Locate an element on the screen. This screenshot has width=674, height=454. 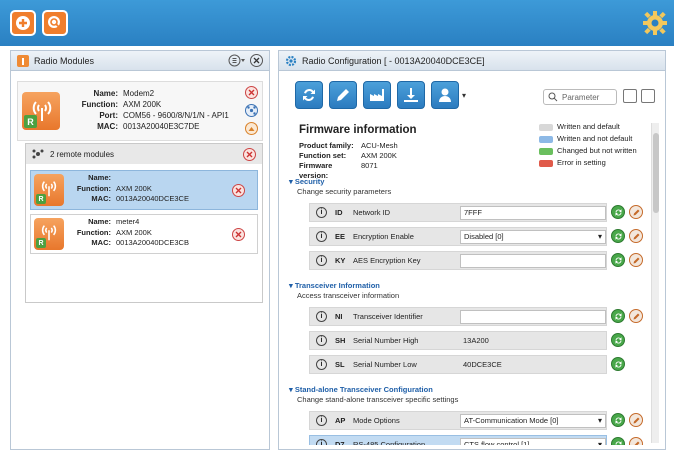
close-icon is located at coordinates (238, 234).